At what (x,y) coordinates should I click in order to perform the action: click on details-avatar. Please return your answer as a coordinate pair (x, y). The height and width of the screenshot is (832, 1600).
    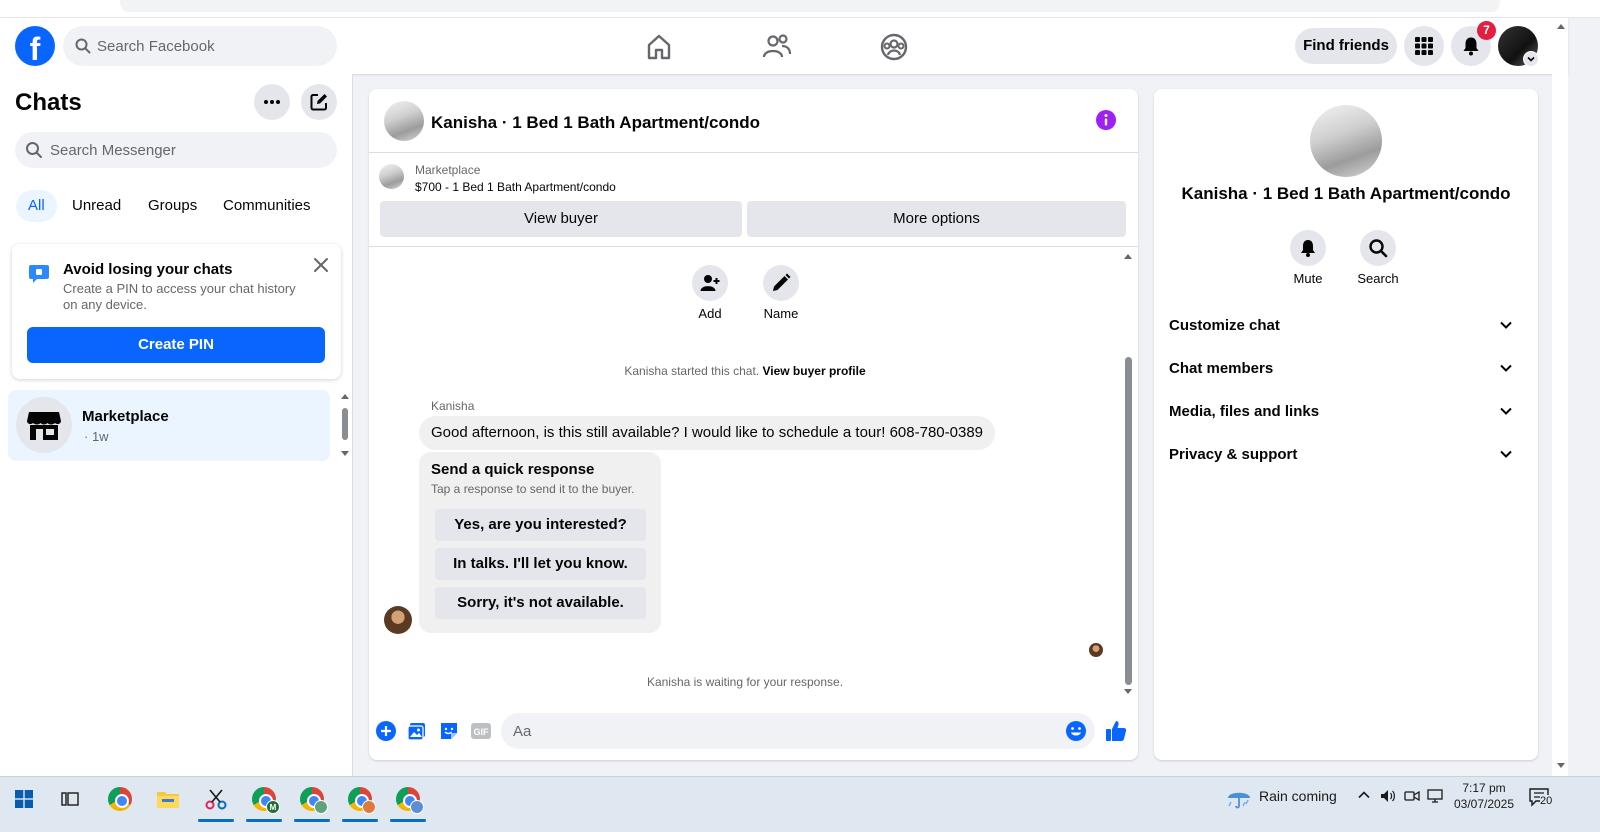
    Looking at the image, I should click on (1346, 141).